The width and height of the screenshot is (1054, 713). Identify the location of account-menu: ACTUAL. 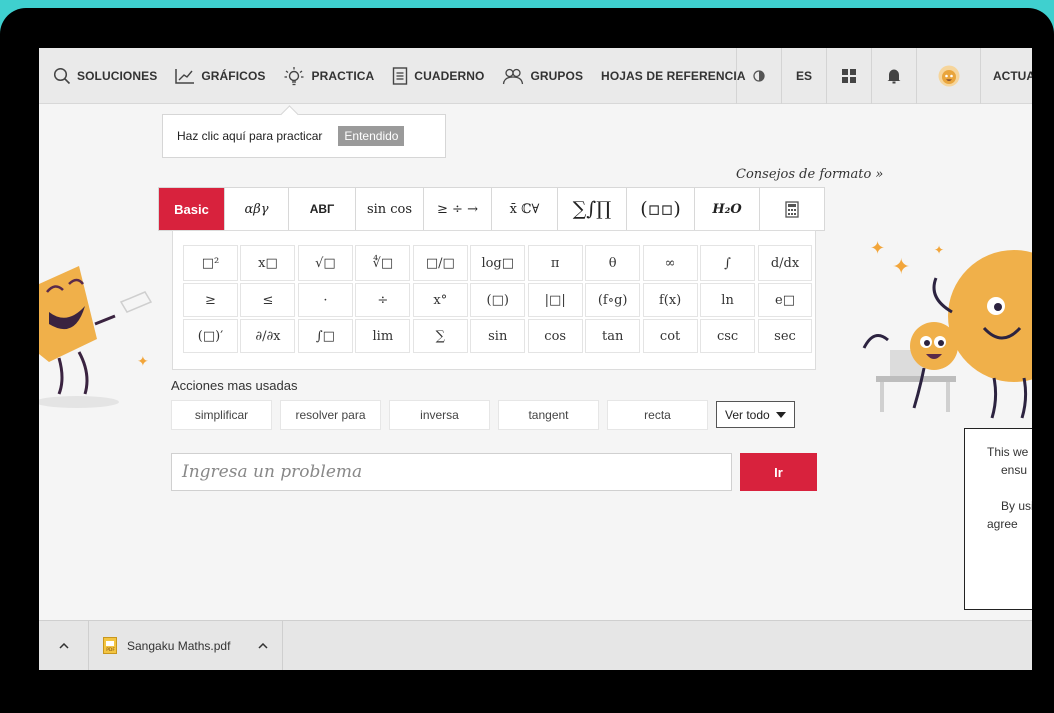
(1006, 76).